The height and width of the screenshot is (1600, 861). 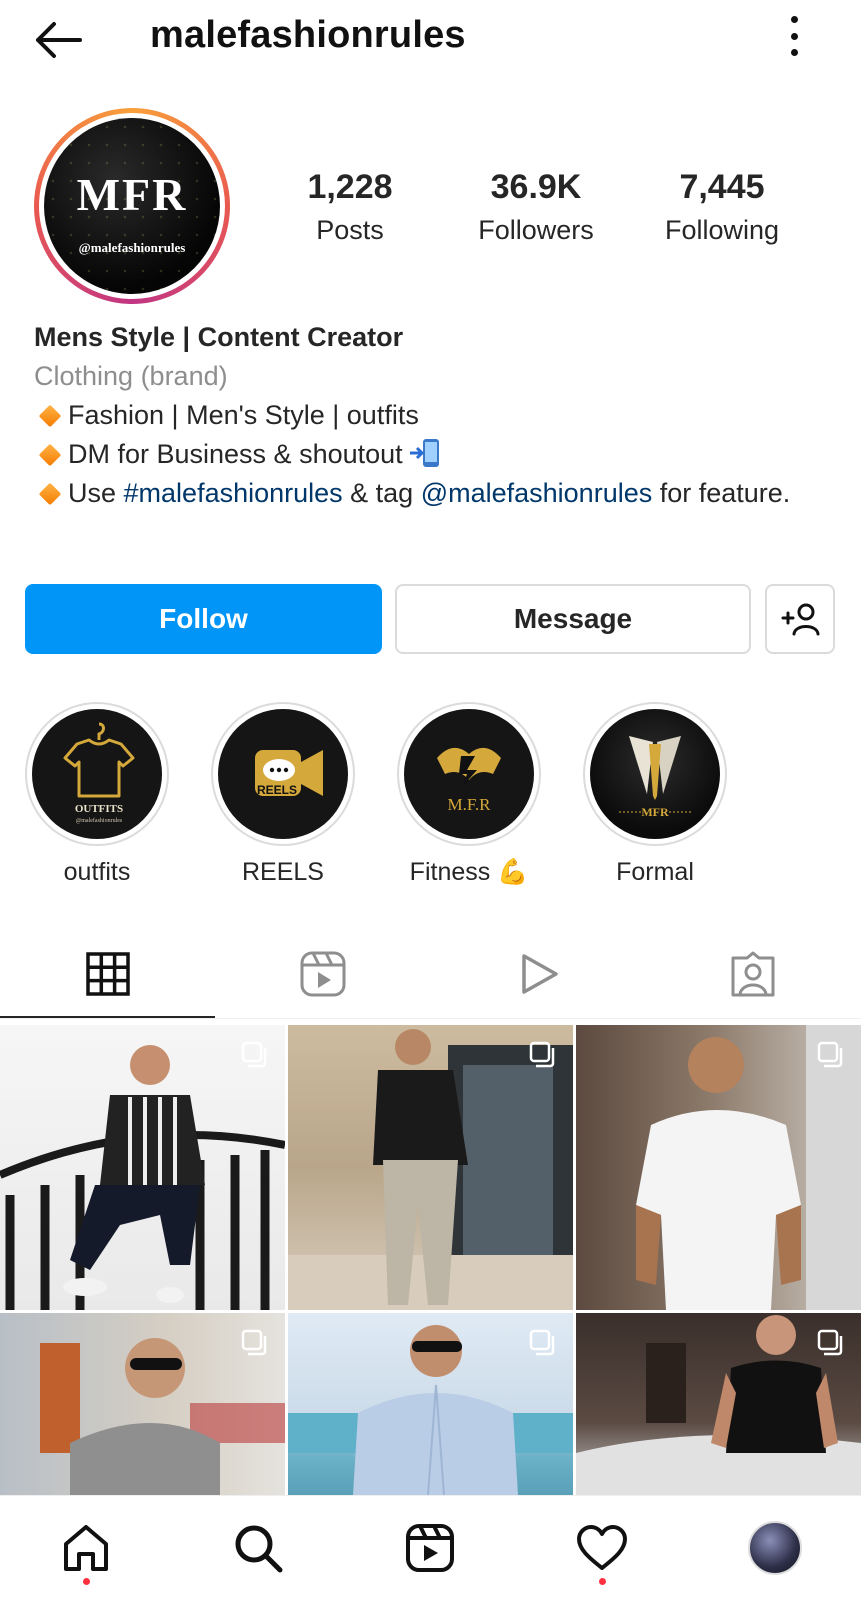 I want to click on stat-following-value: 7,445, so click(x=722, y=187).